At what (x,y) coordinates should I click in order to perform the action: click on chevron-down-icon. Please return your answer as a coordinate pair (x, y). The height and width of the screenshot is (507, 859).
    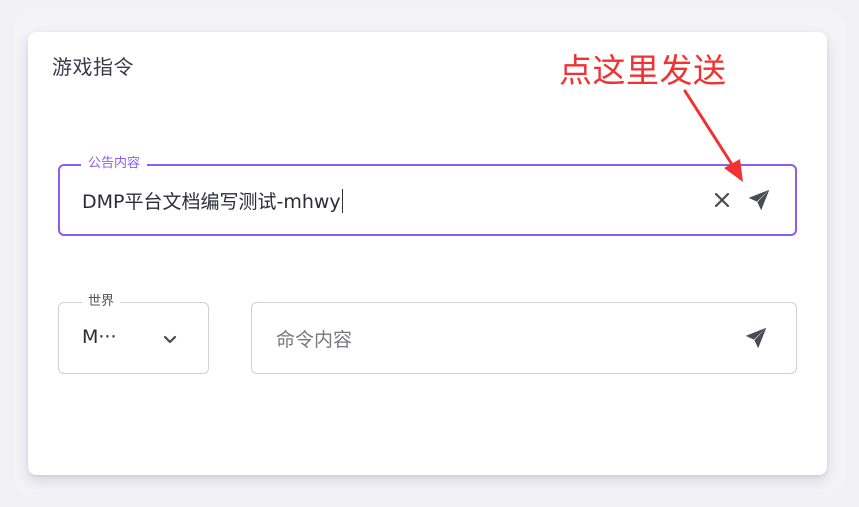
    Looking at the image, I should click on (170, 339).